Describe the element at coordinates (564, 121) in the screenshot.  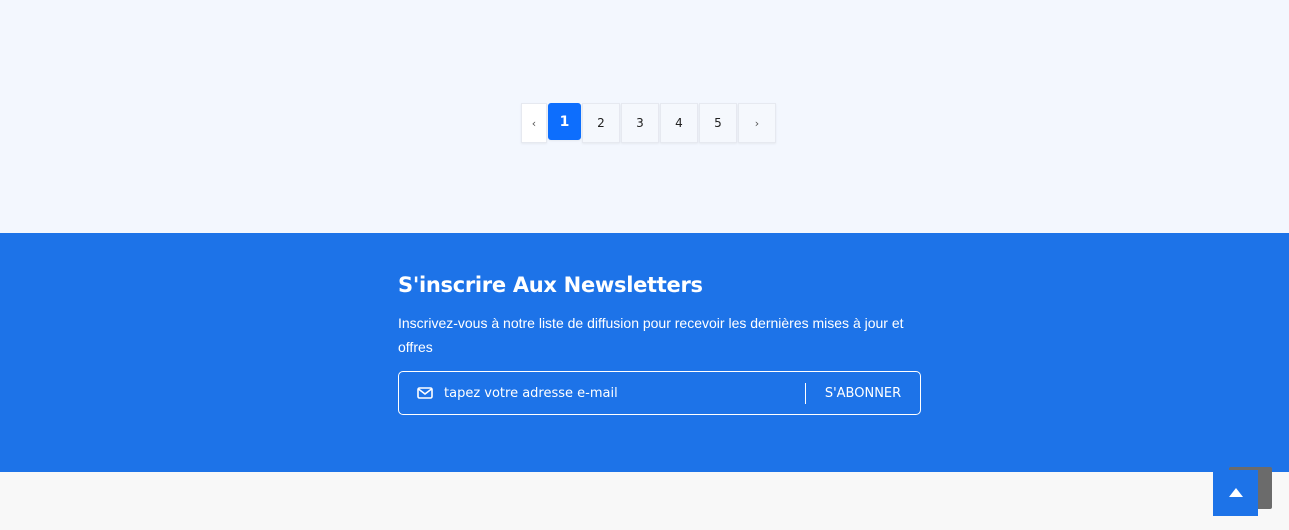
I see `pagination-page-1-button: 1` at that location.